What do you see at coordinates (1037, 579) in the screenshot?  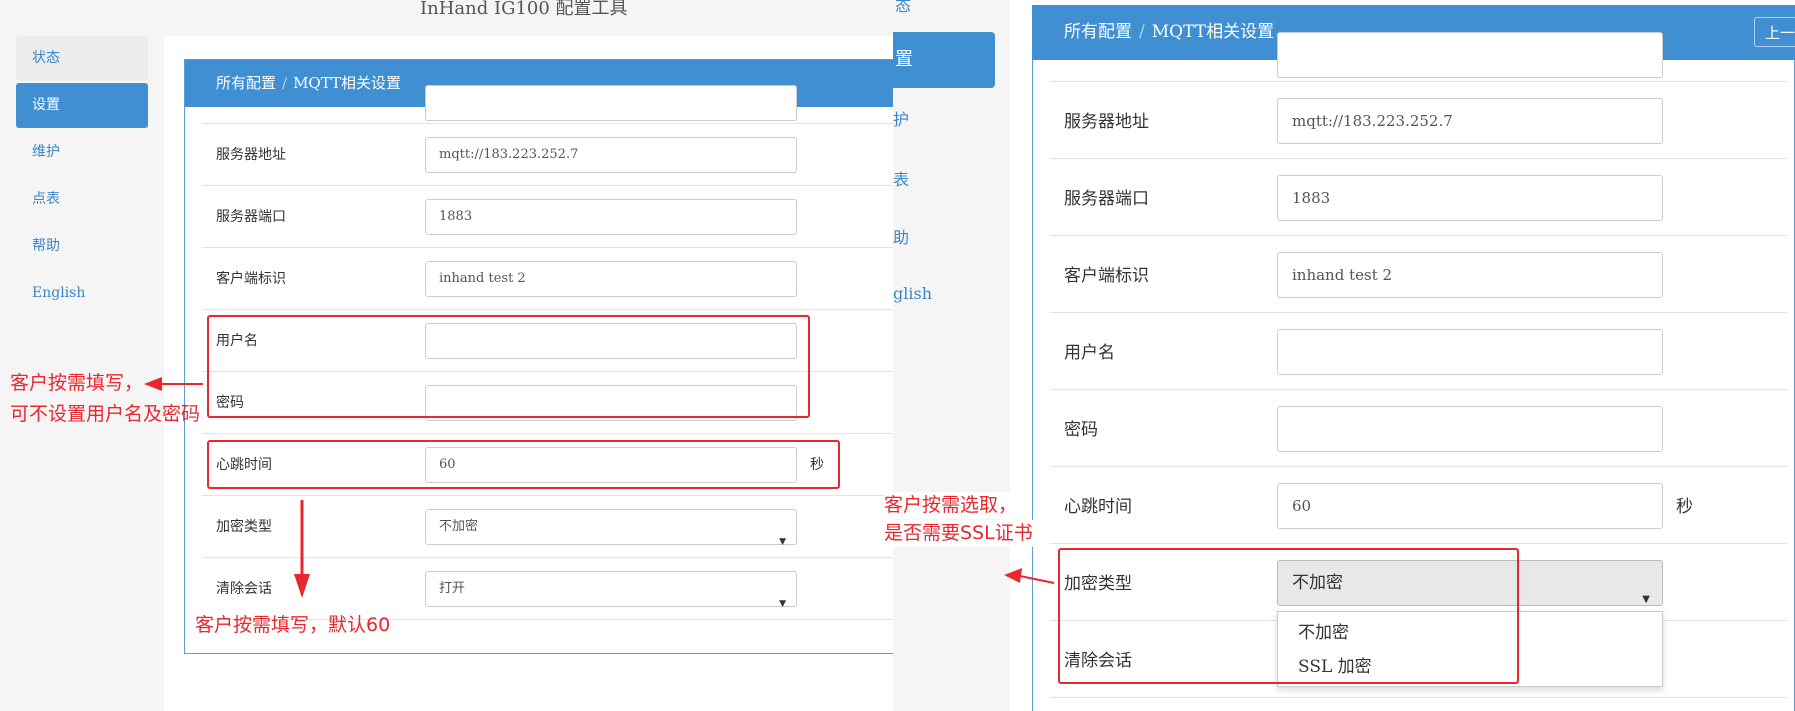 I see `arrow-encryption` at bounding box center [1037, 579].